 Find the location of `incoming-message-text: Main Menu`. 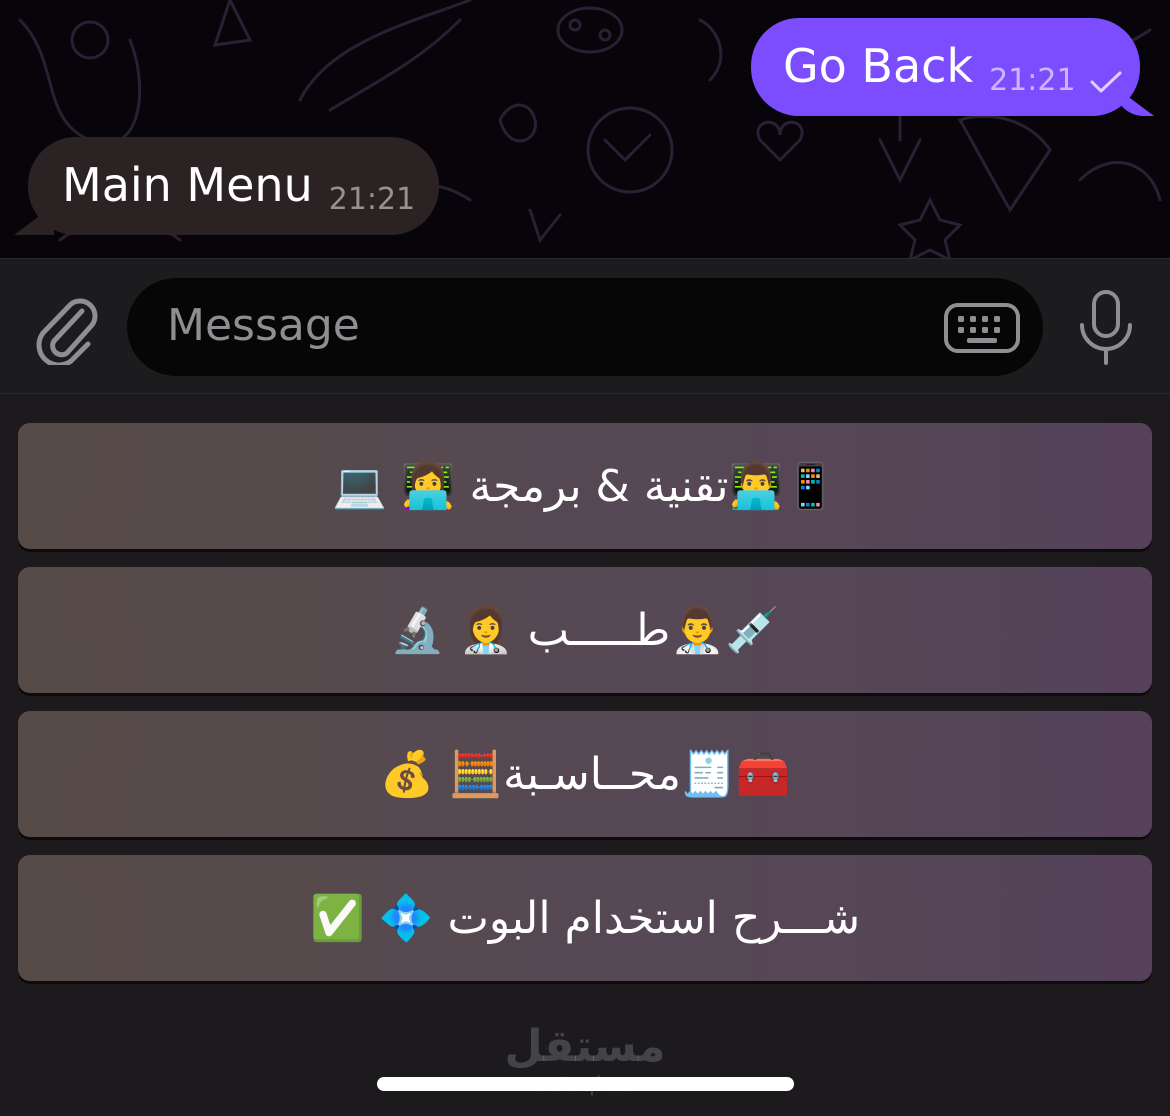

incoming-message-text: Main Menu is located at coordinates (187, 185).